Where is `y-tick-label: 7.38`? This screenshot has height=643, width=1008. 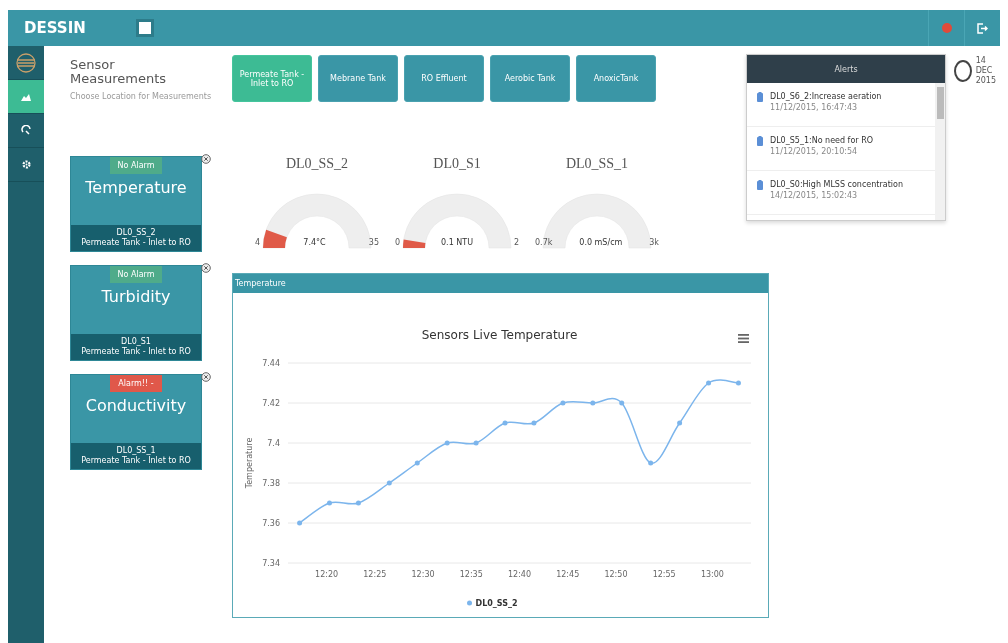 y-tick-label: 7.38 is located at coordinates (271, 483).